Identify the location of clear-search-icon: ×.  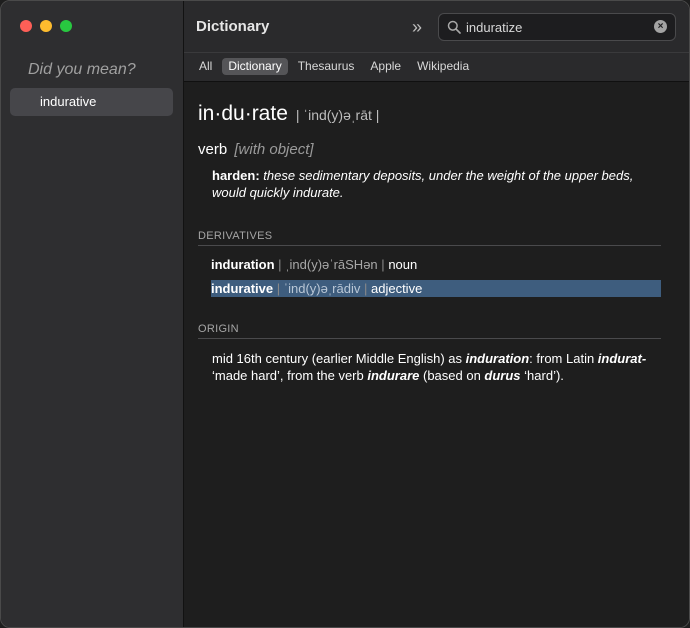
(660, 26).